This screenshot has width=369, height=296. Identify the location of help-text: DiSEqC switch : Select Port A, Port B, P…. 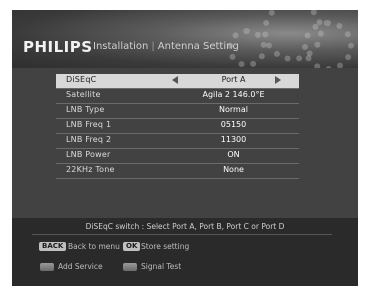
(185, 226).